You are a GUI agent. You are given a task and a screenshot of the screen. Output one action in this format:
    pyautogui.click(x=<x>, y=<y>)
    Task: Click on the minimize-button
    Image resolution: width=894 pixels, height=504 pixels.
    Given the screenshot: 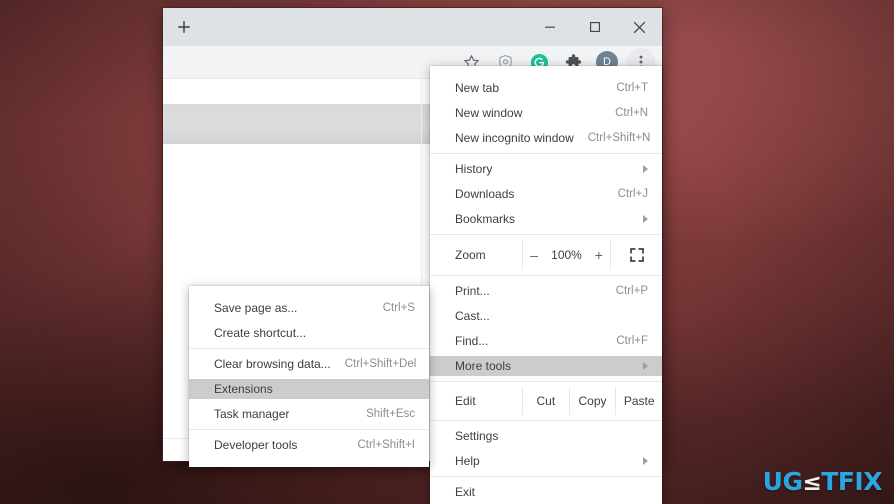 What is the action you would take?
    pyautogui.click(x=549, y=27)
    